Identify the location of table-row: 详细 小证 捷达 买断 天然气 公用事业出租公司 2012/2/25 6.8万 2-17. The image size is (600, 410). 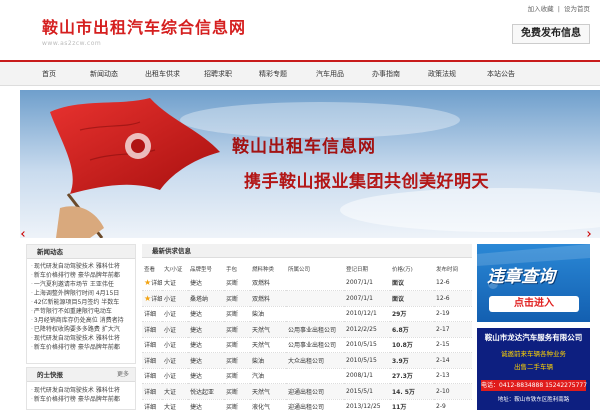
(307, 329).